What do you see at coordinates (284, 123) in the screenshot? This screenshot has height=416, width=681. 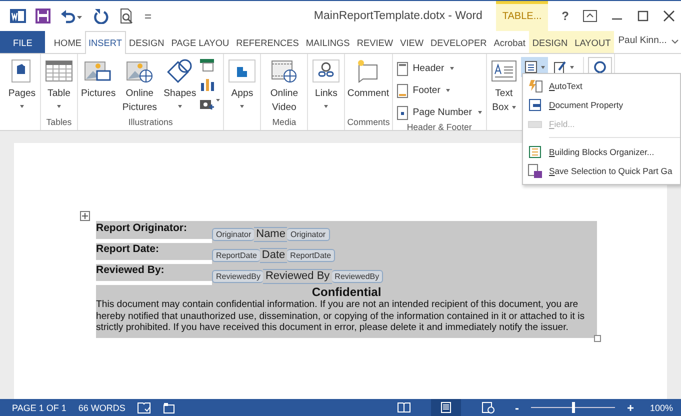 I see `group-label: Media` at bounding box center [284, 123].